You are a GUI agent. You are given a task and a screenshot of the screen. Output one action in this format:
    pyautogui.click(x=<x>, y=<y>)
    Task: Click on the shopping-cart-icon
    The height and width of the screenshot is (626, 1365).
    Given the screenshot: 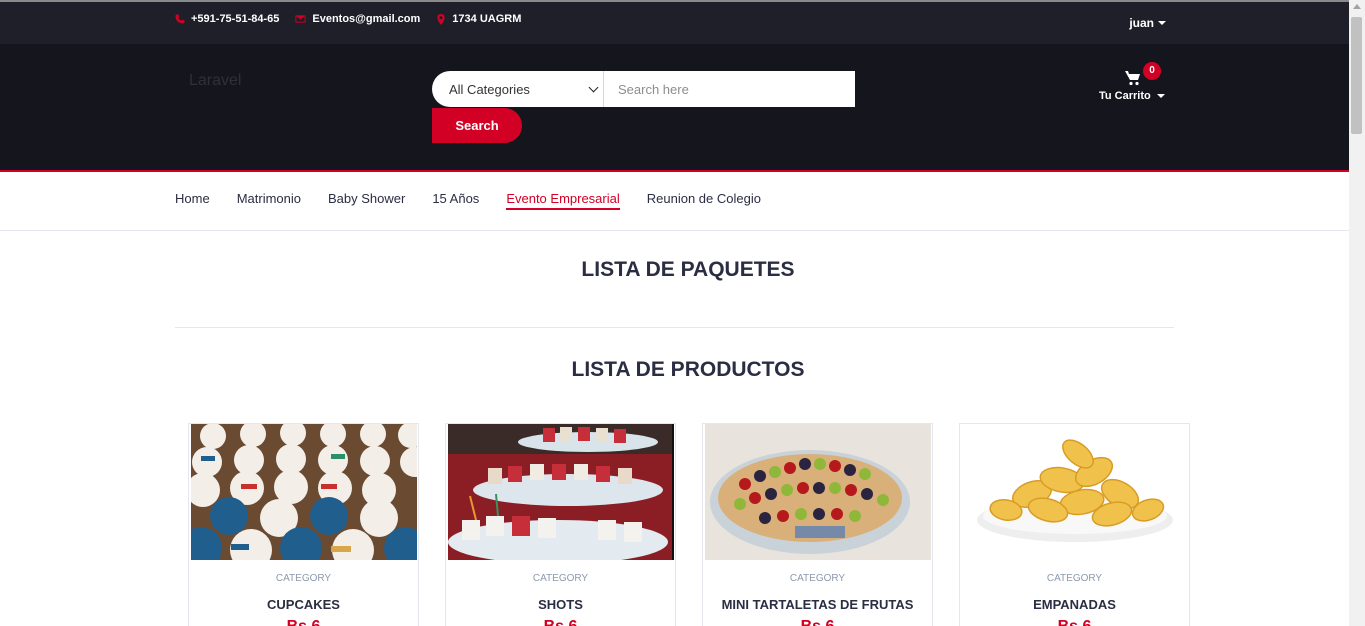 What is the action you would take?
    pyautogui.click(x=1132, y=78)
    